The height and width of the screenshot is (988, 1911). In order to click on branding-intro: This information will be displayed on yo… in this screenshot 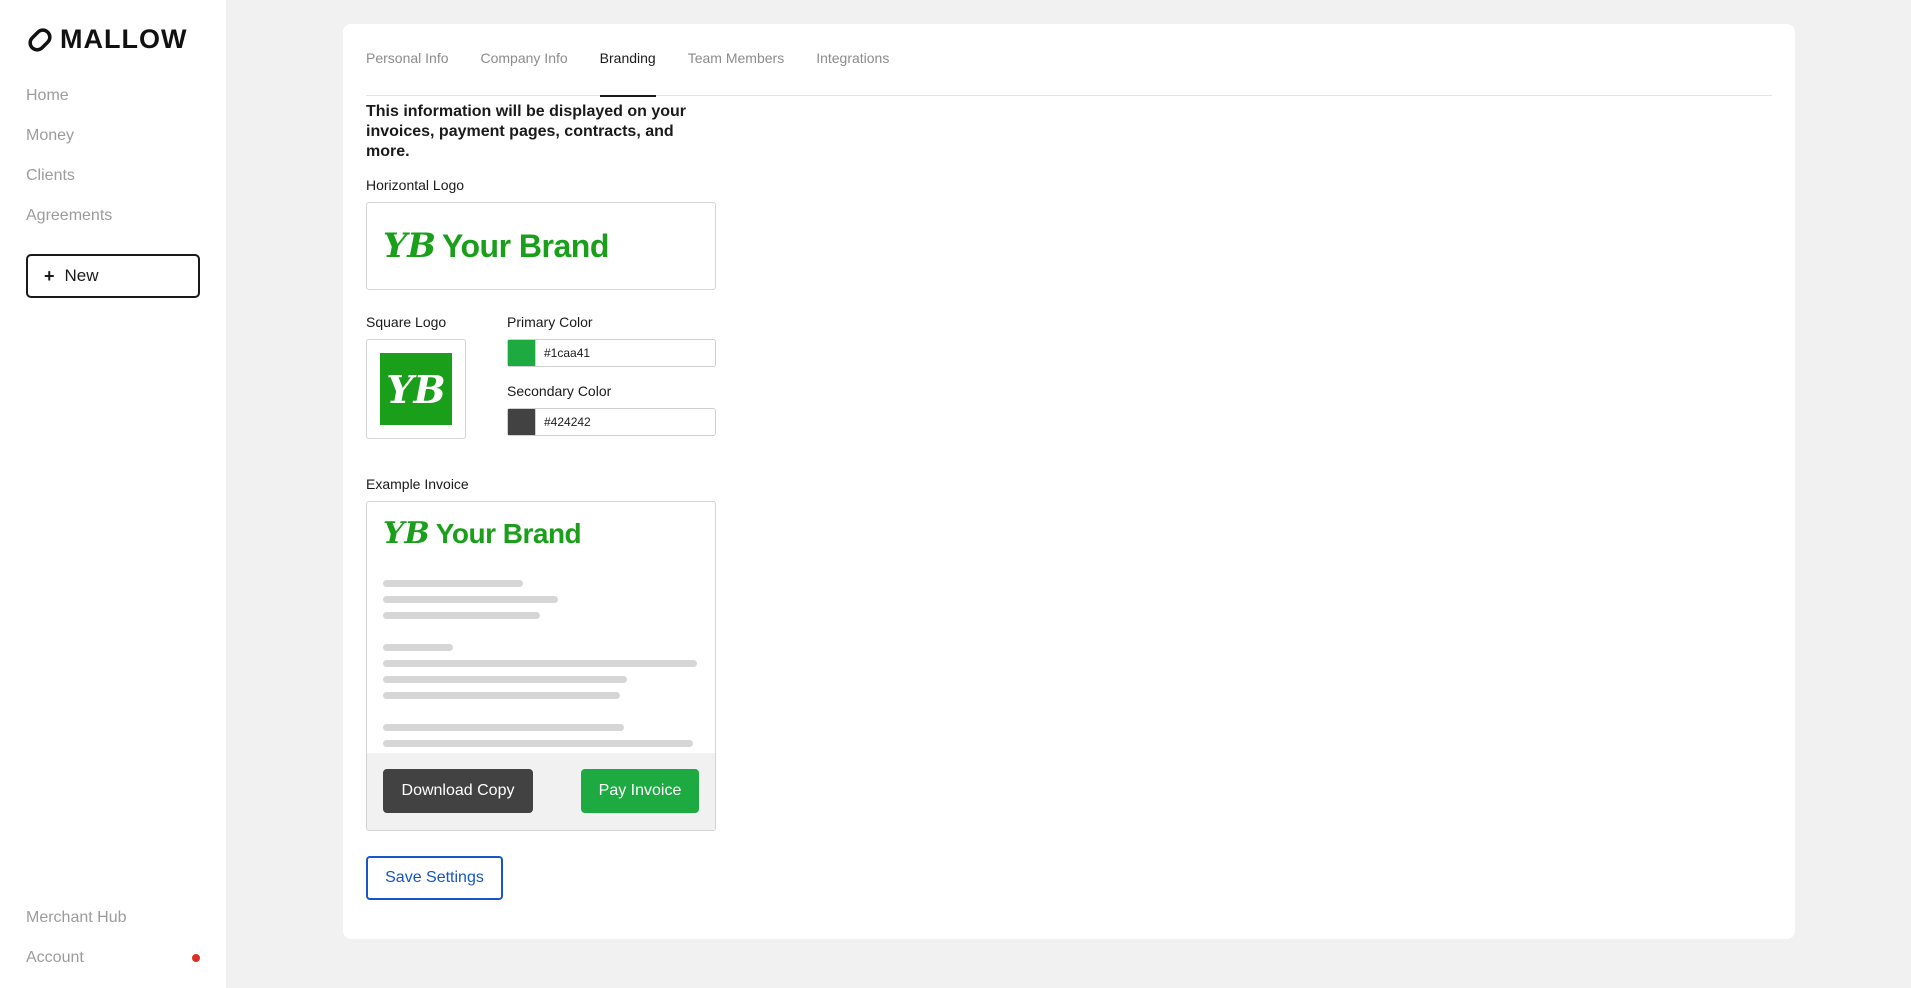, I will do `click(526, 131)`.